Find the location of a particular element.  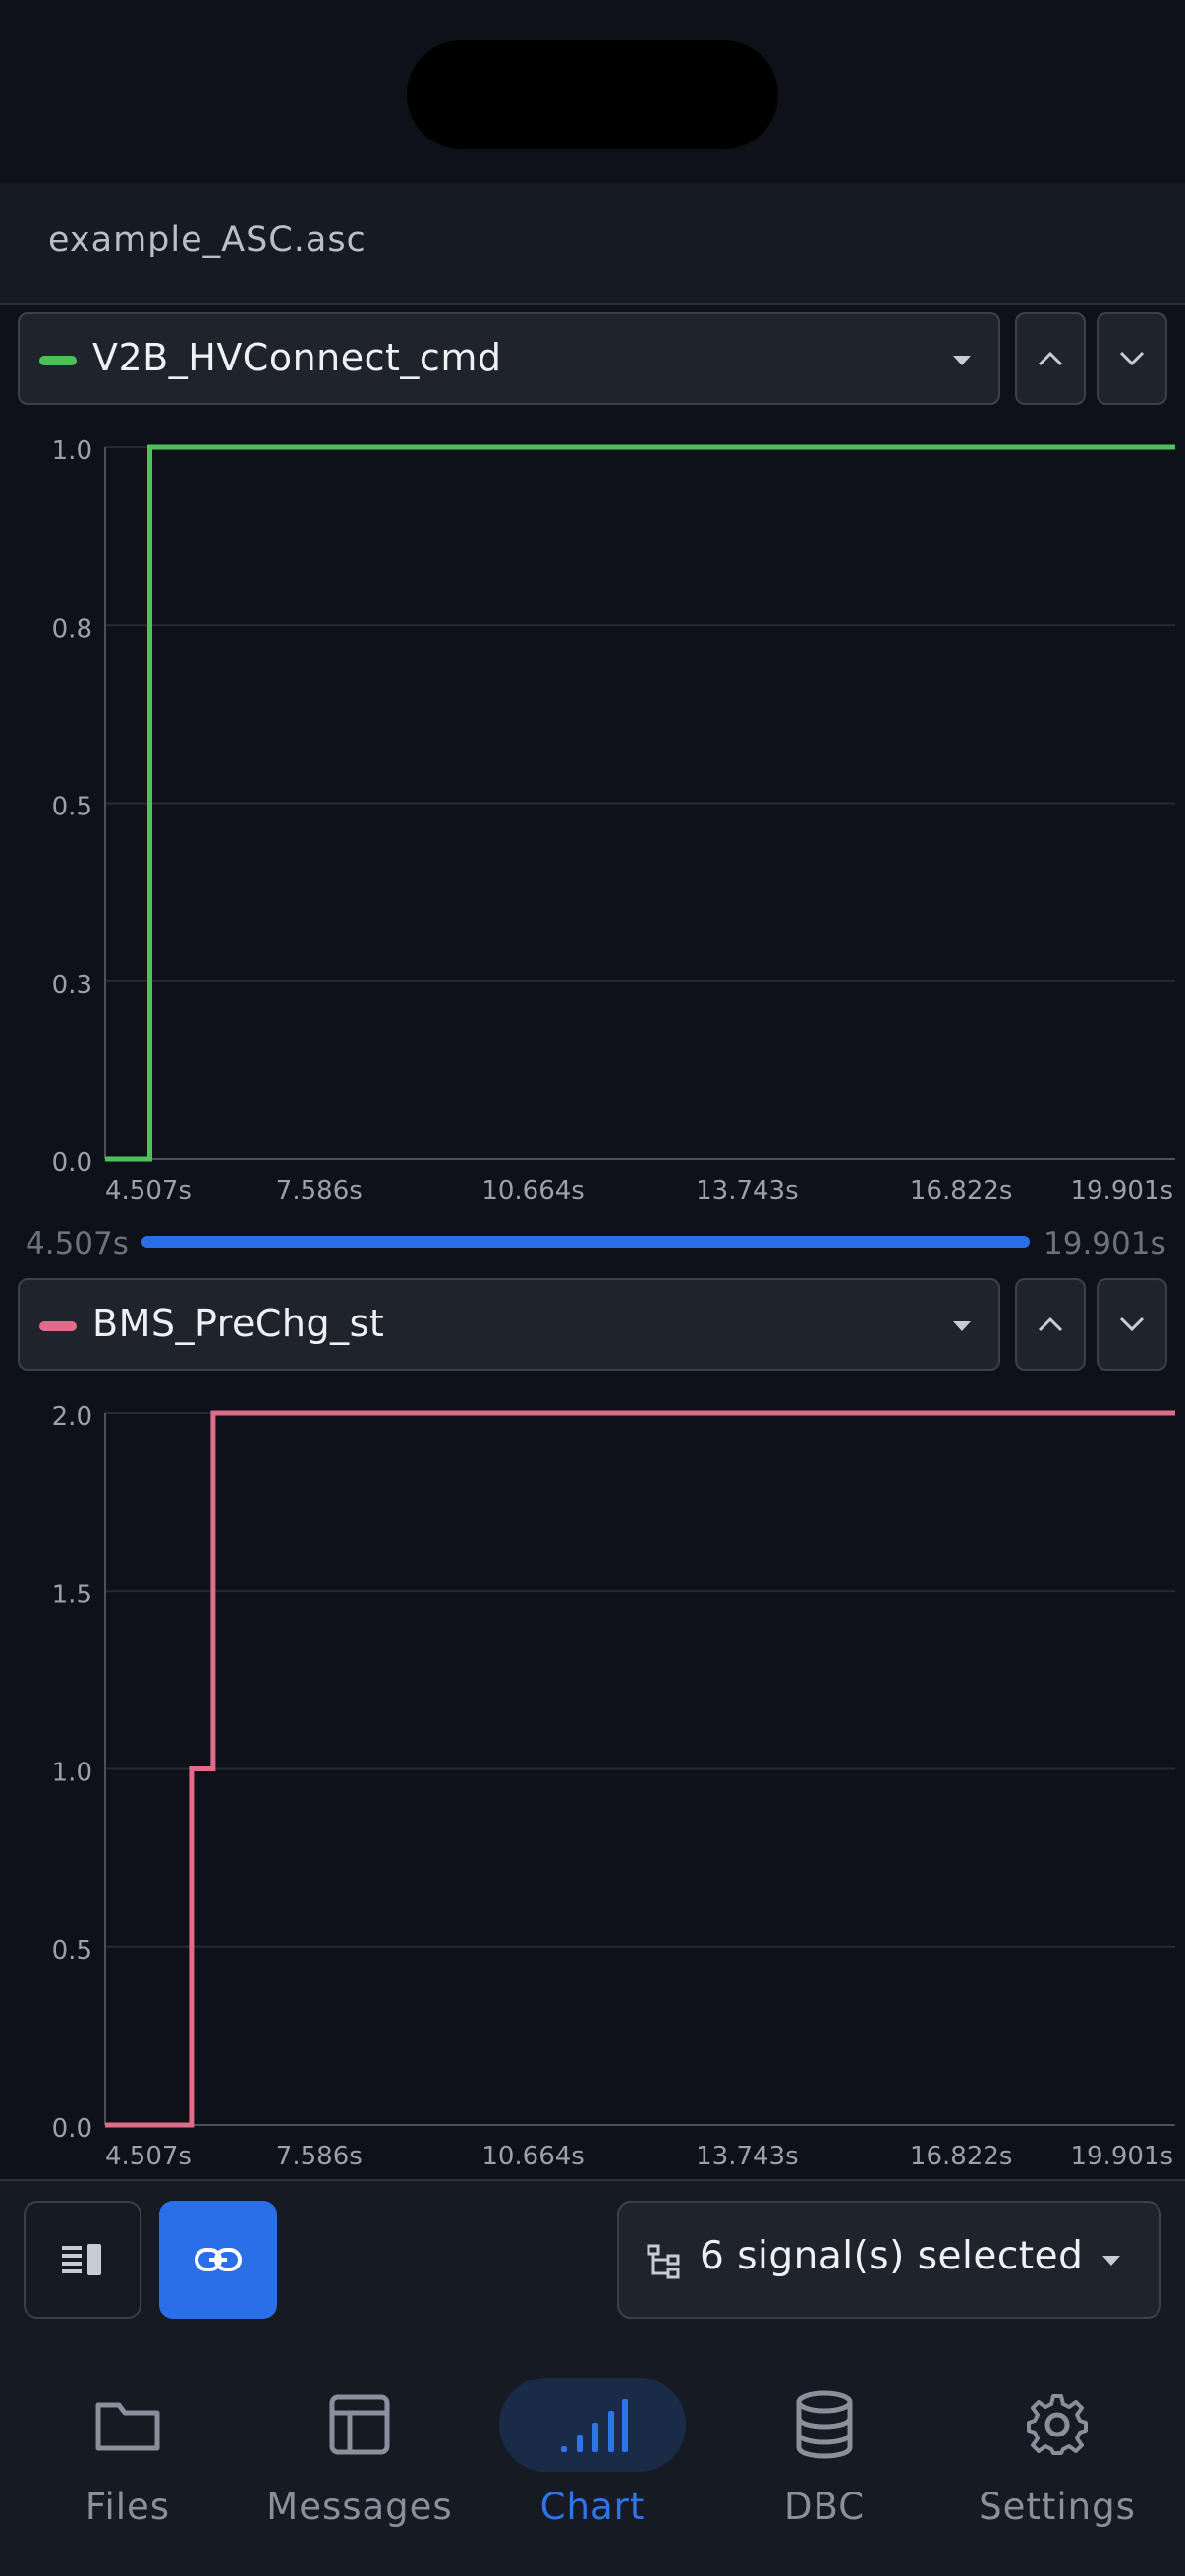

bar-chart-icon is located at coordinates (594, 2425).